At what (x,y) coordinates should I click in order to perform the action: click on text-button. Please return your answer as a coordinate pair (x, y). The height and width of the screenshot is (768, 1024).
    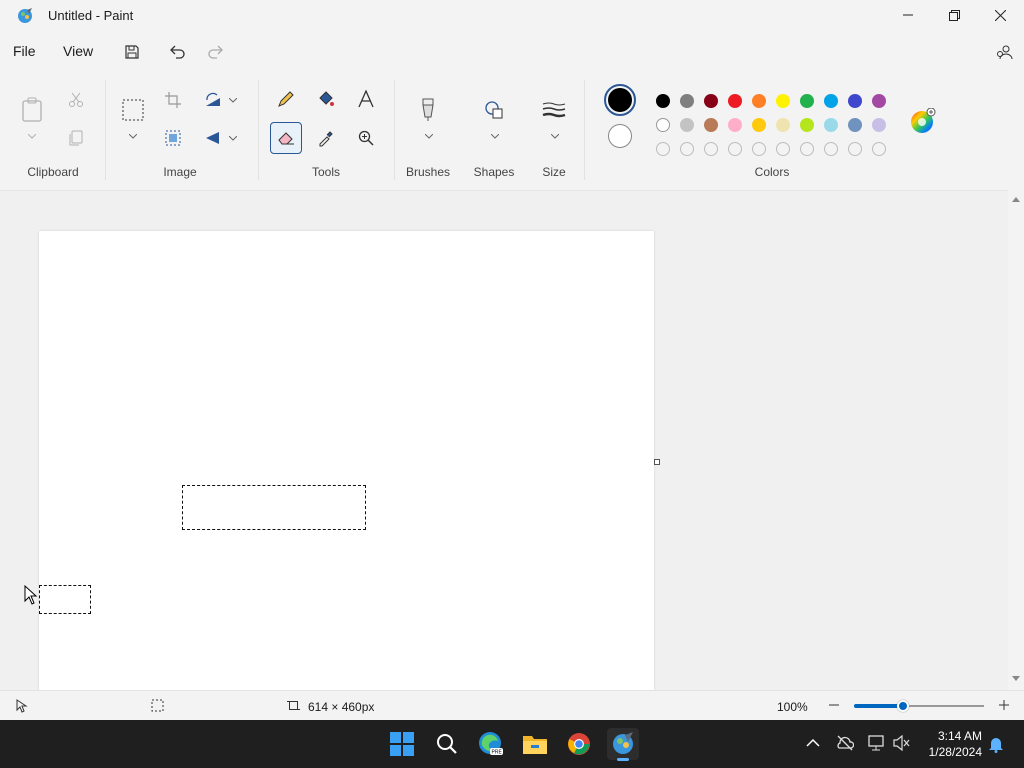
    Looking at the image, I should click on (366, 99).